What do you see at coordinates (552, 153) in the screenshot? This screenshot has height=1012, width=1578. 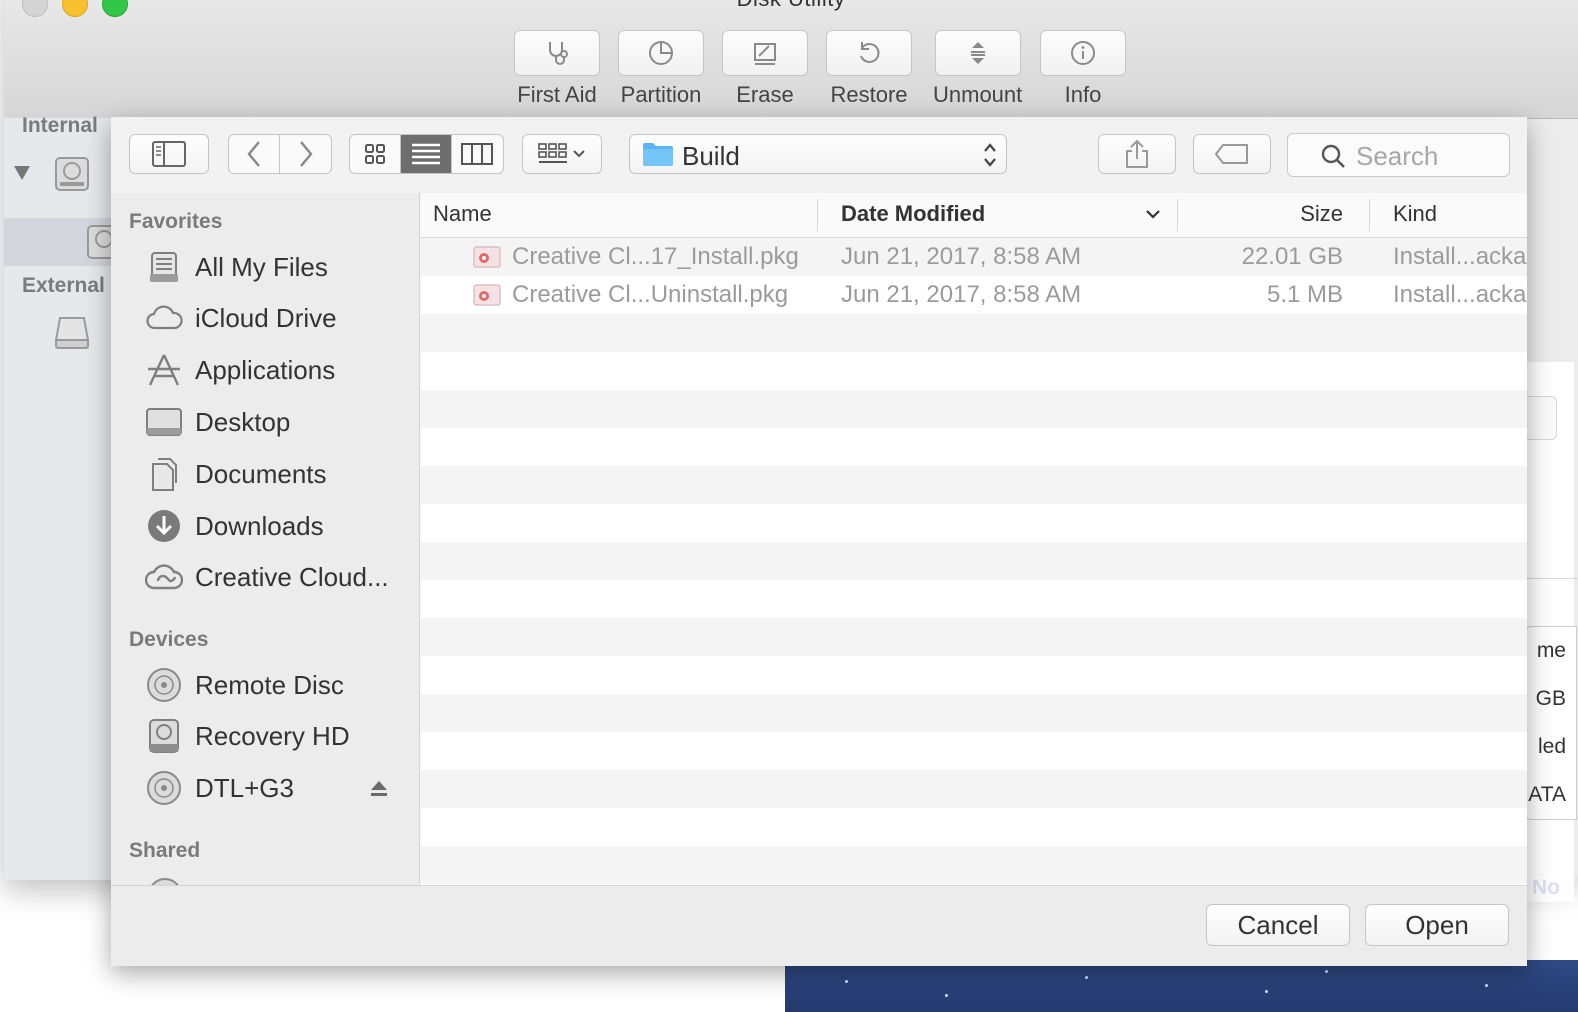 I see `arrange-grid-icon` at bounding box center [552, 153].